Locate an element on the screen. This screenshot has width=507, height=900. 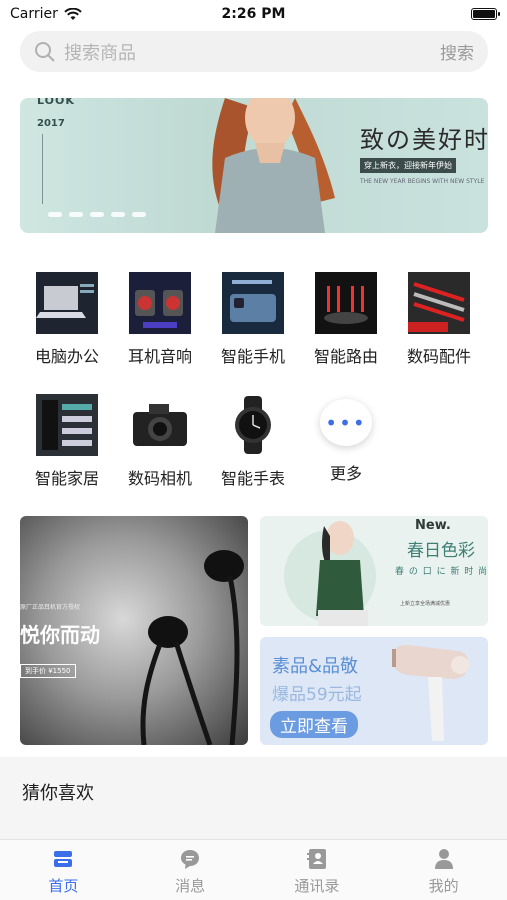
banner-subtitle: 穿上新衣，迎接新年伊始 is located at coordinates (408, 165).